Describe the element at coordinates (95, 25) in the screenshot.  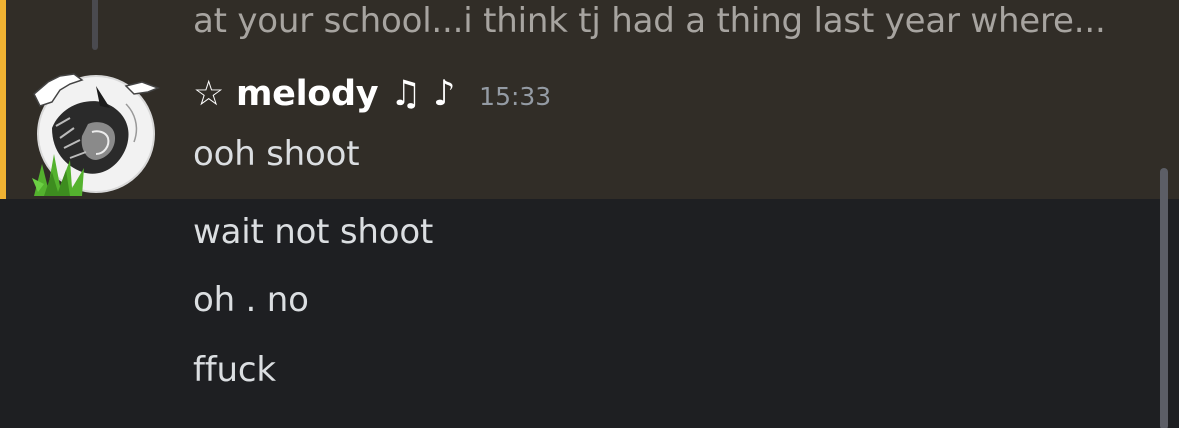
I see `thread-connector-line` at that location.